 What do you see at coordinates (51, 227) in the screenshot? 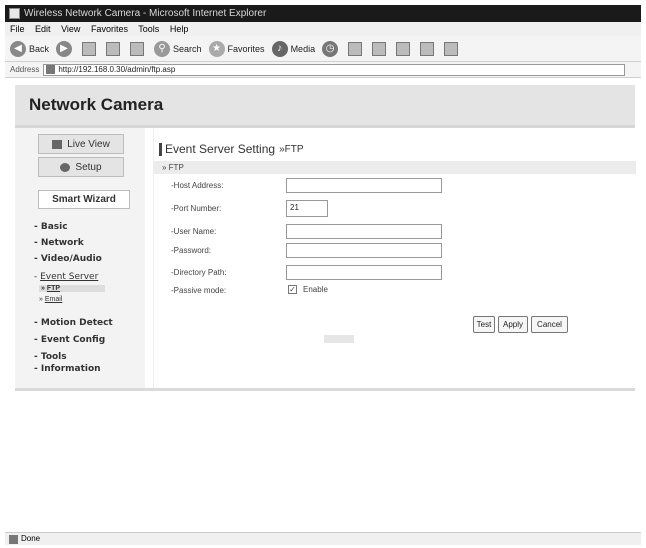
I see `nav-basic: - Basic` at bounding box center [51, 227].